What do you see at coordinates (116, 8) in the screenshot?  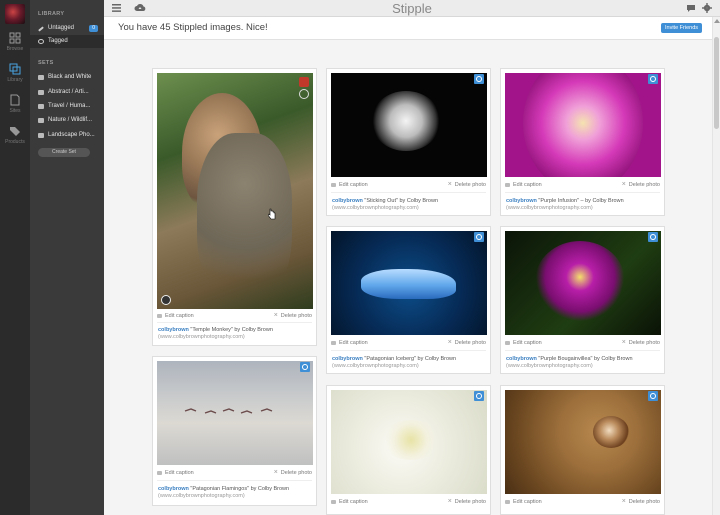 I see `menu-icon` at bounding box center [116, 8].